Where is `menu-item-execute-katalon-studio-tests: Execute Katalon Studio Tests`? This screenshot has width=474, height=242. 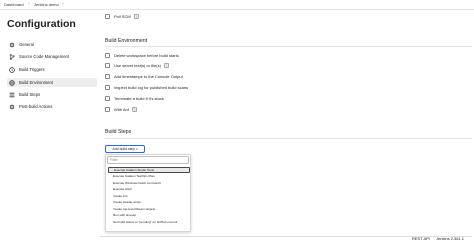
menu-item-execute-katalon-studio-tests: Execute Katalon Studio Tests is located at coordinates (149, 170).